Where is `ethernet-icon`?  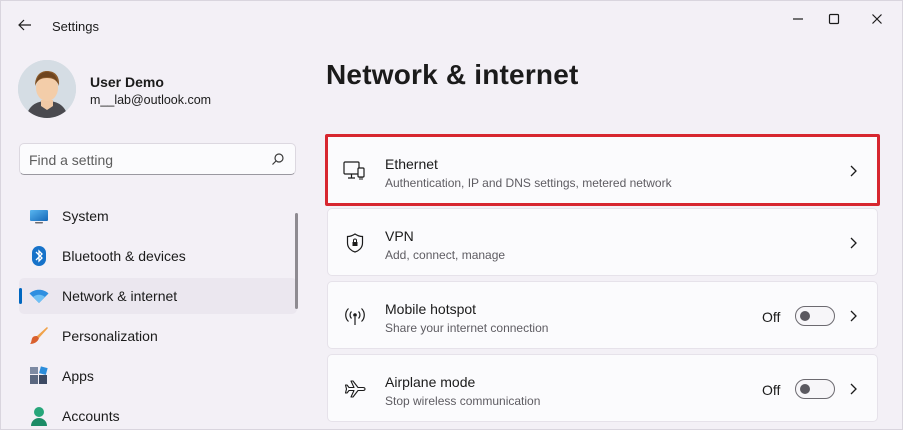 ethernet-icon is located at coordinates (354, 171).